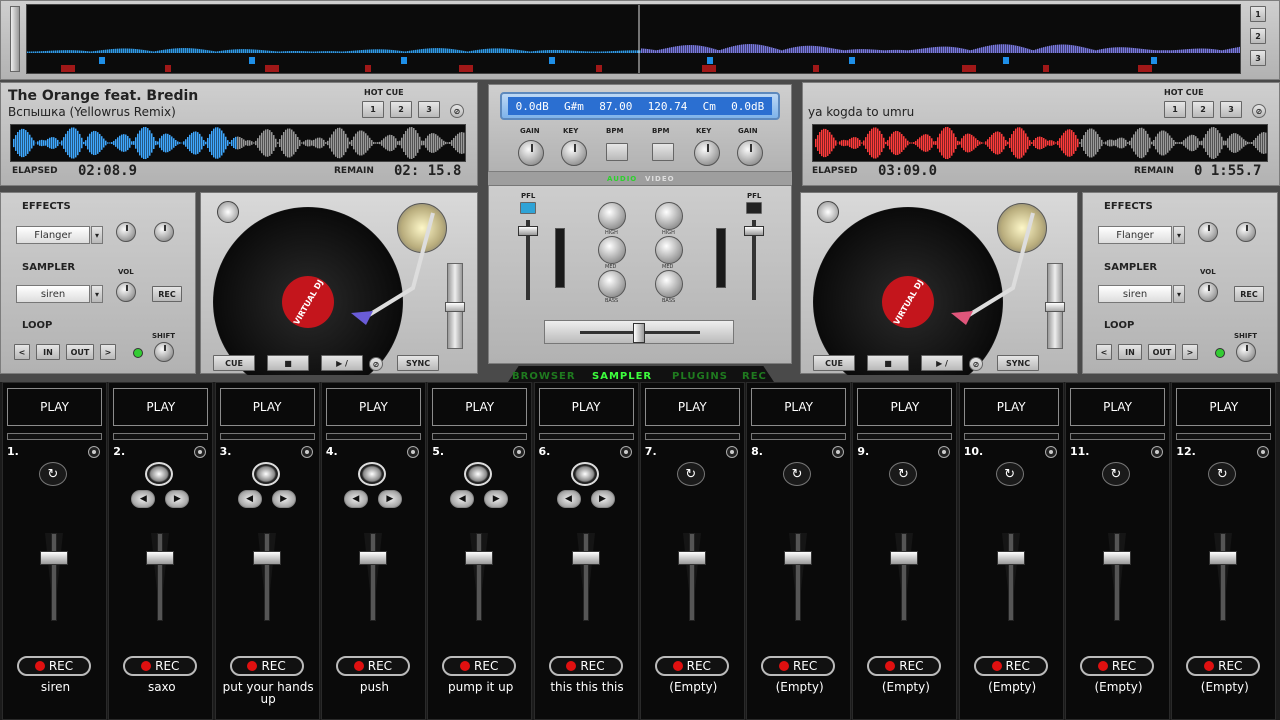 The image size is (1280, 720). Describe the element at coordinates (942, 363) in the screenshot. I see `right-play-button: ▶ /` at that location.